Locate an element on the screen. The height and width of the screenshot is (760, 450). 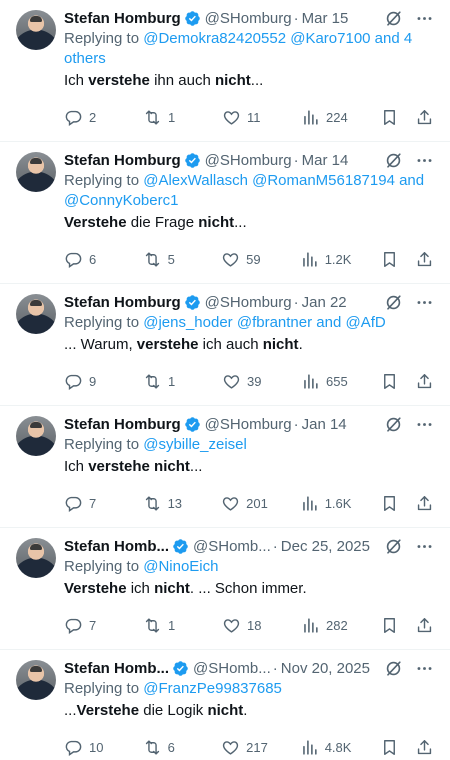
mention-link: @ConnyKoberc1 is located at coordinates (121, 200).